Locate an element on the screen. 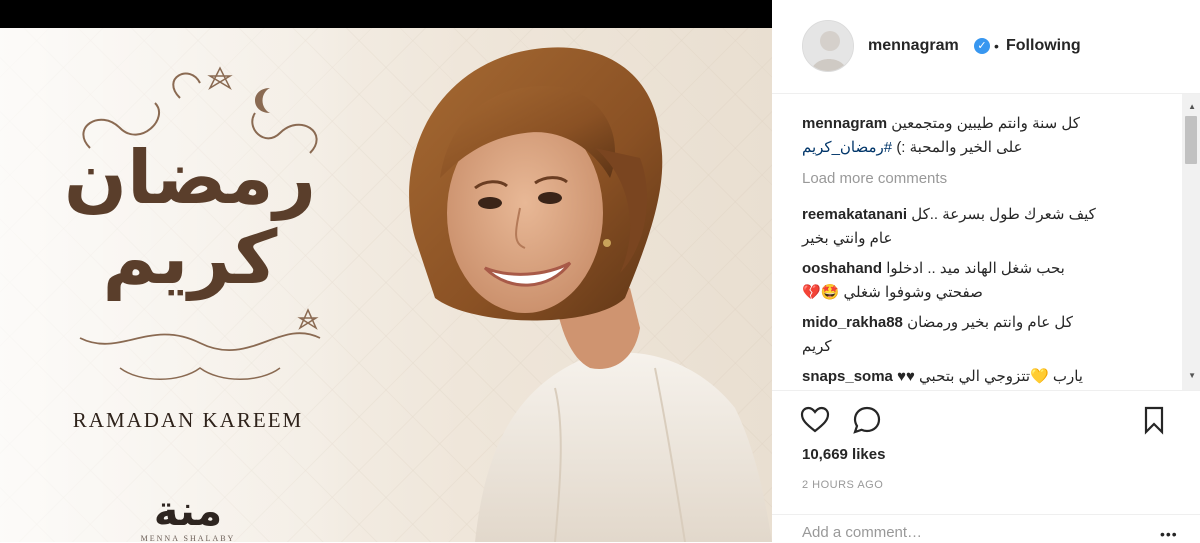 This screenshot has height=543, width=1200. ramadan-kareem-calligraphy: رمضان كريم is located at coordinates (190, 218).